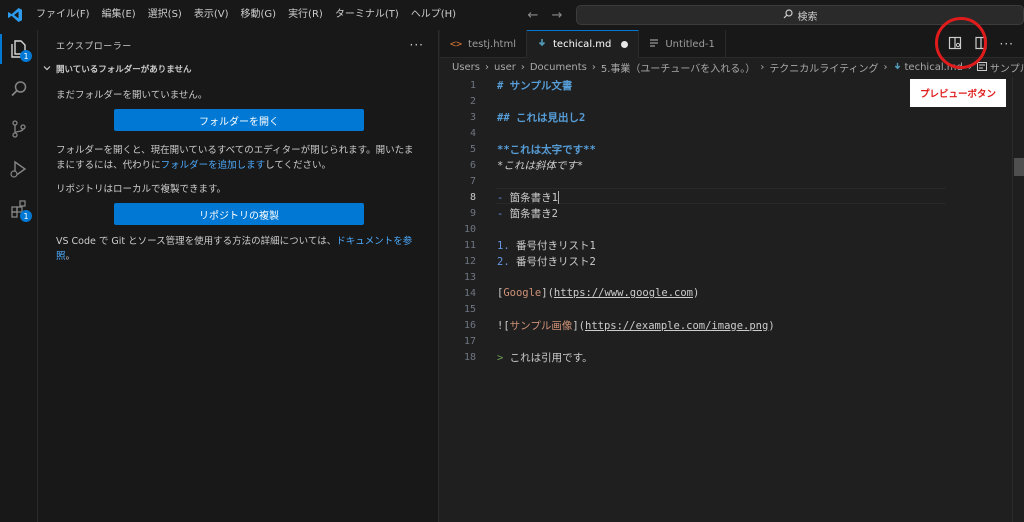 This screenshot has width=1024, height=522. Describe the element at coordinates (1018, 299) in the screenshot. I see `vertical-scrollbar` at that location.